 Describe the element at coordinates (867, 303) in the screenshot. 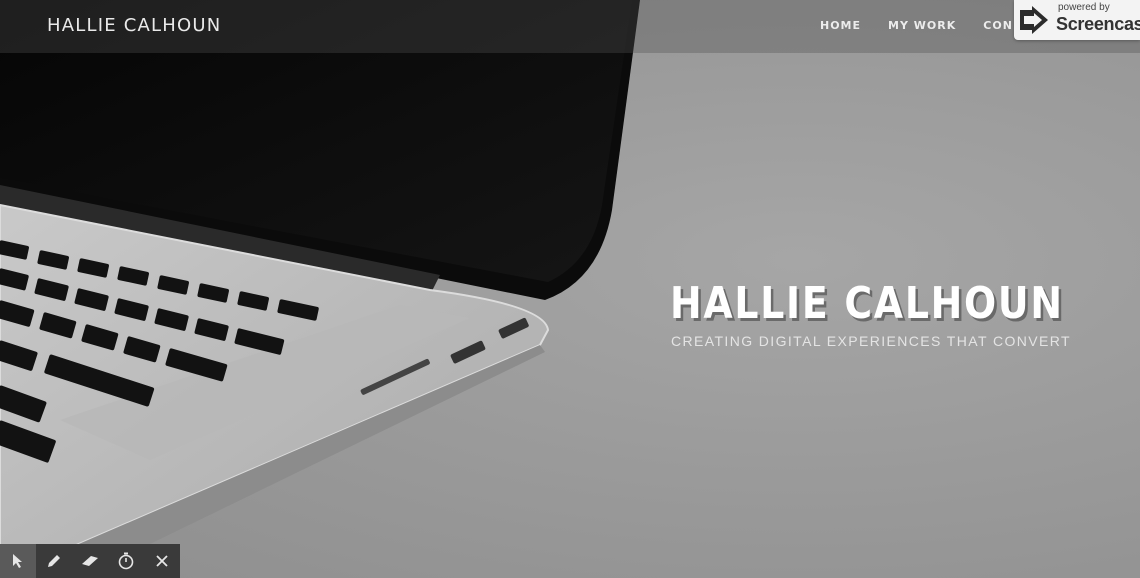

I see `hero-title: HALLIE CALHOUN` at that location.